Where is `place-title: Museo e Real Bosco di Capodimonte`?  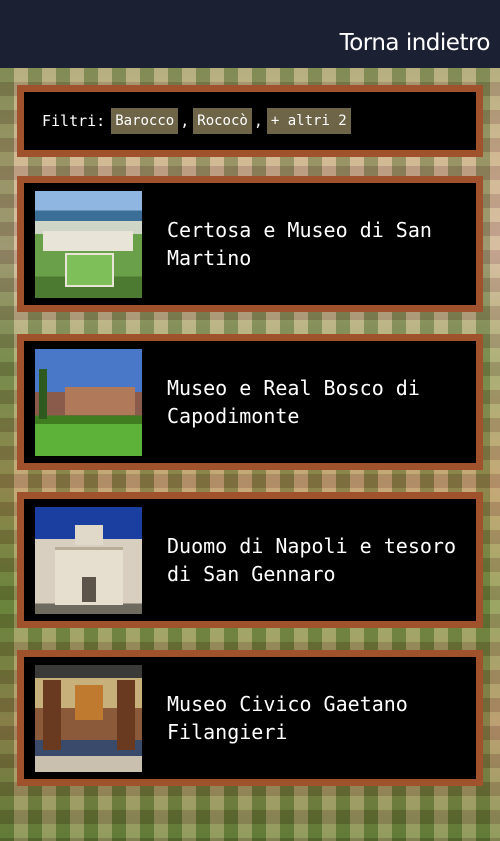 place-title: Museo e Real Bosco di Capodimonte is located at coordinates (293, 402).